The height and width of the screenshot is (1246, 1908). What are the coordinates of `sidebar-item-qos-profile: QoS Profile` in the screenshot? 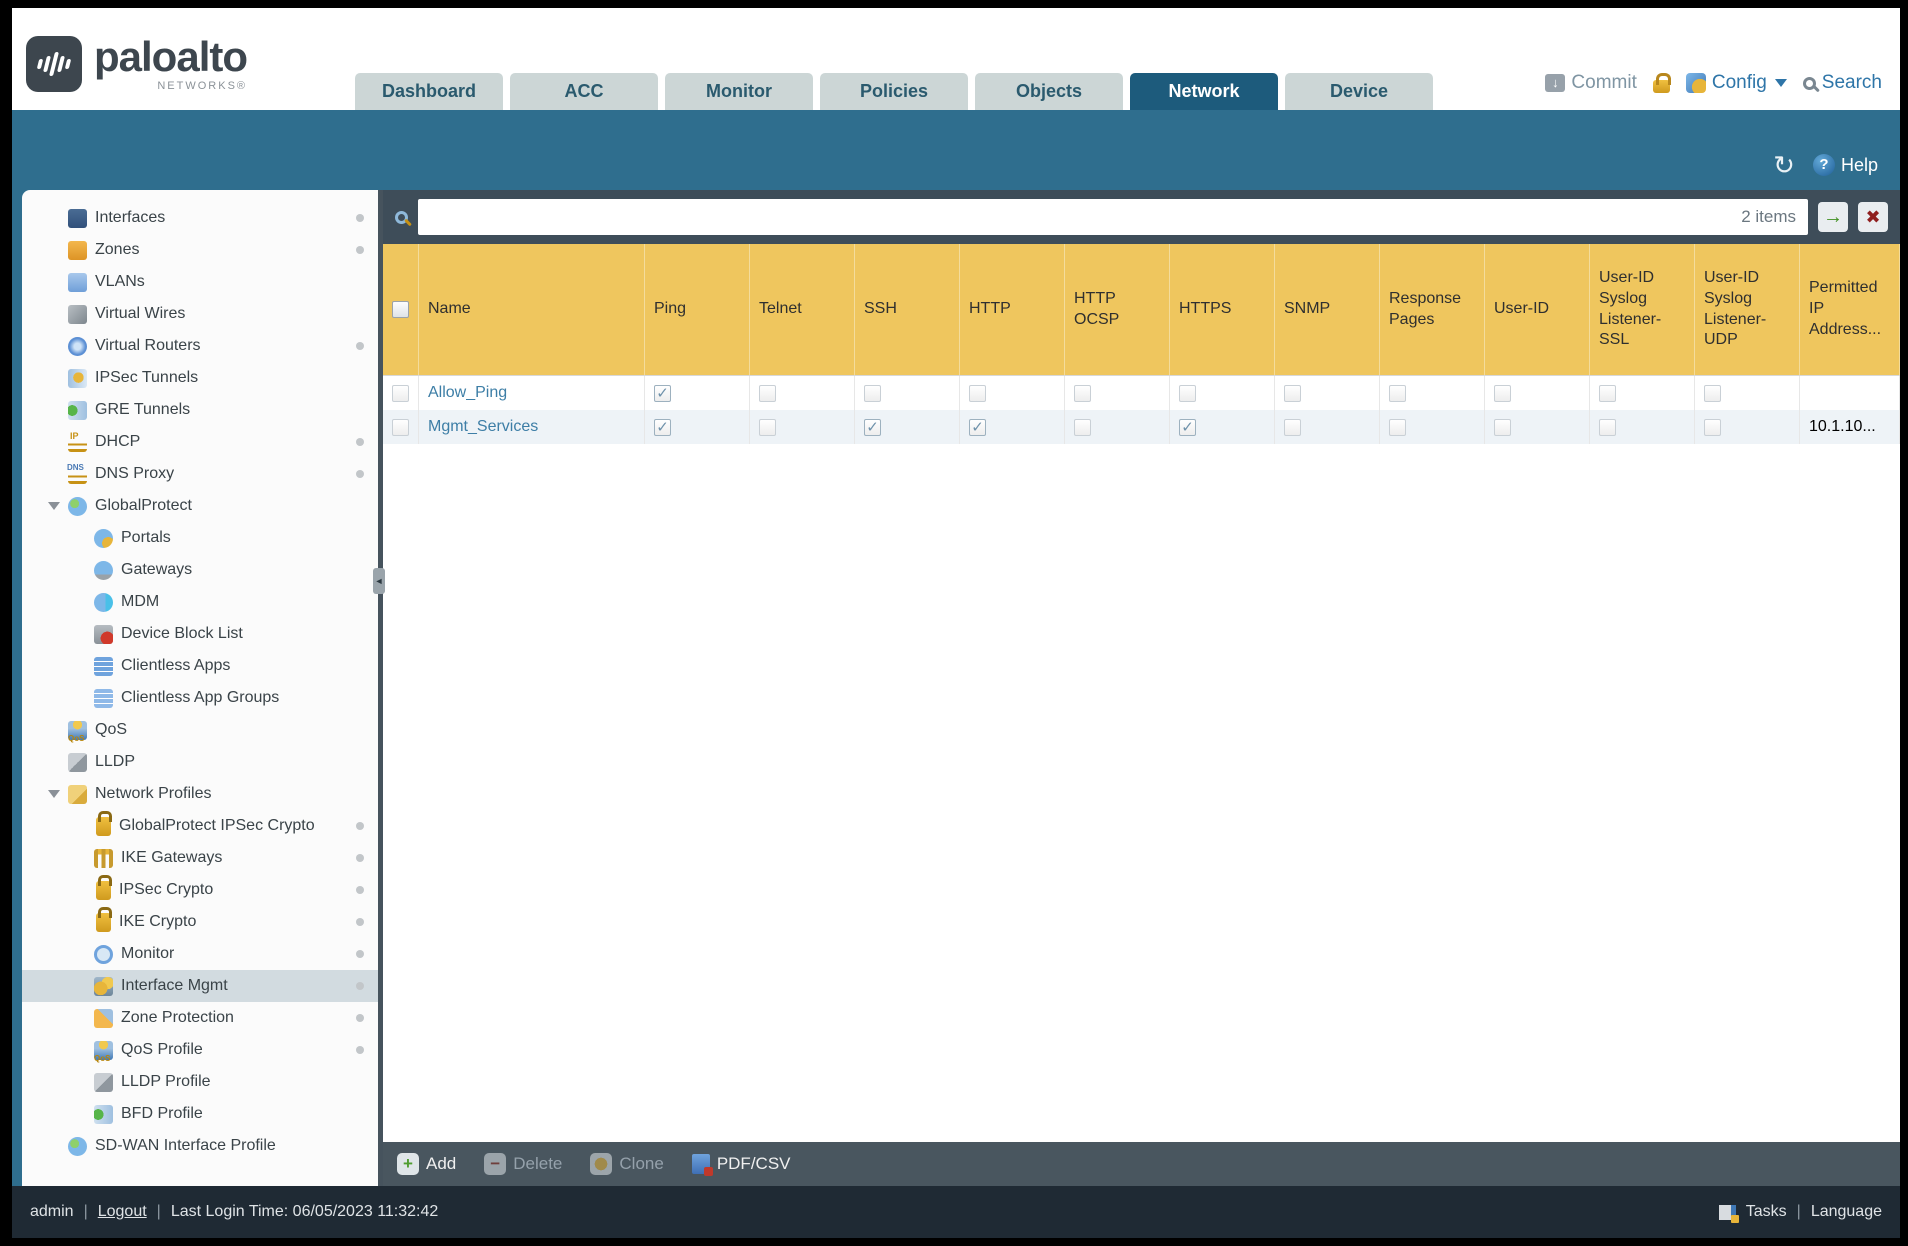 It's located at (200, 1050).